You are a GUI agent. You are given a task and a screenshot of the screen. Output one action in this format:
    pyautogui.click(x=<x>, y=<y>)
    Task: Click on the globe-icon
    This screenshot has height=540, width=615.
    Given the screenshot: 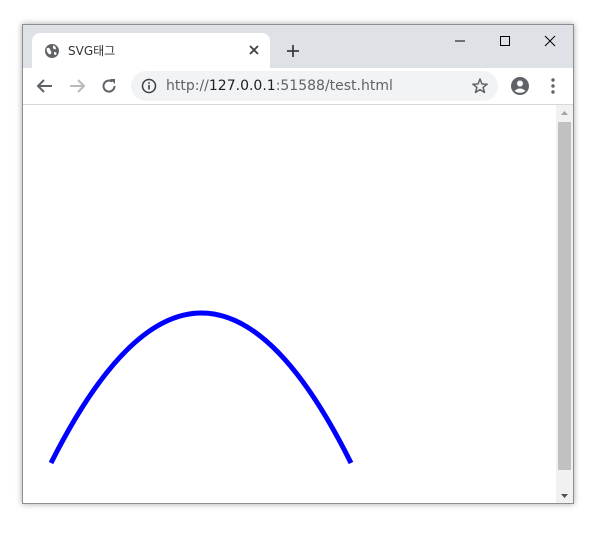 What is the action you would take?
    pyautogui.click(x=52, y=51)
    